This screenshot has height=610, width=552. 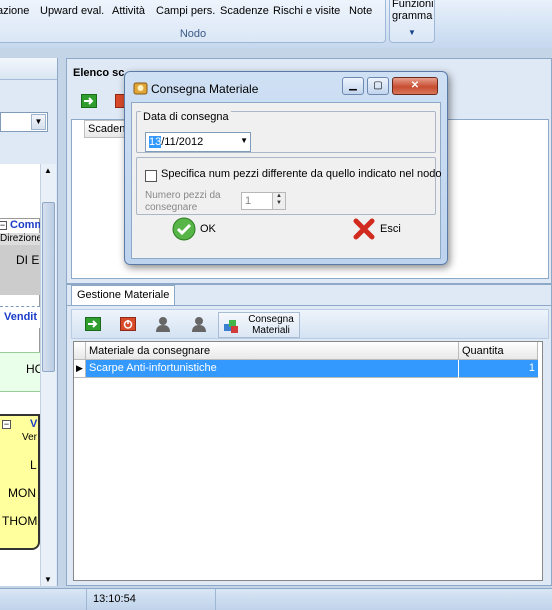 I want to click on data-consegna-group: Data di consegna 13/11/2012 ▼, so click(x=286, y=132).